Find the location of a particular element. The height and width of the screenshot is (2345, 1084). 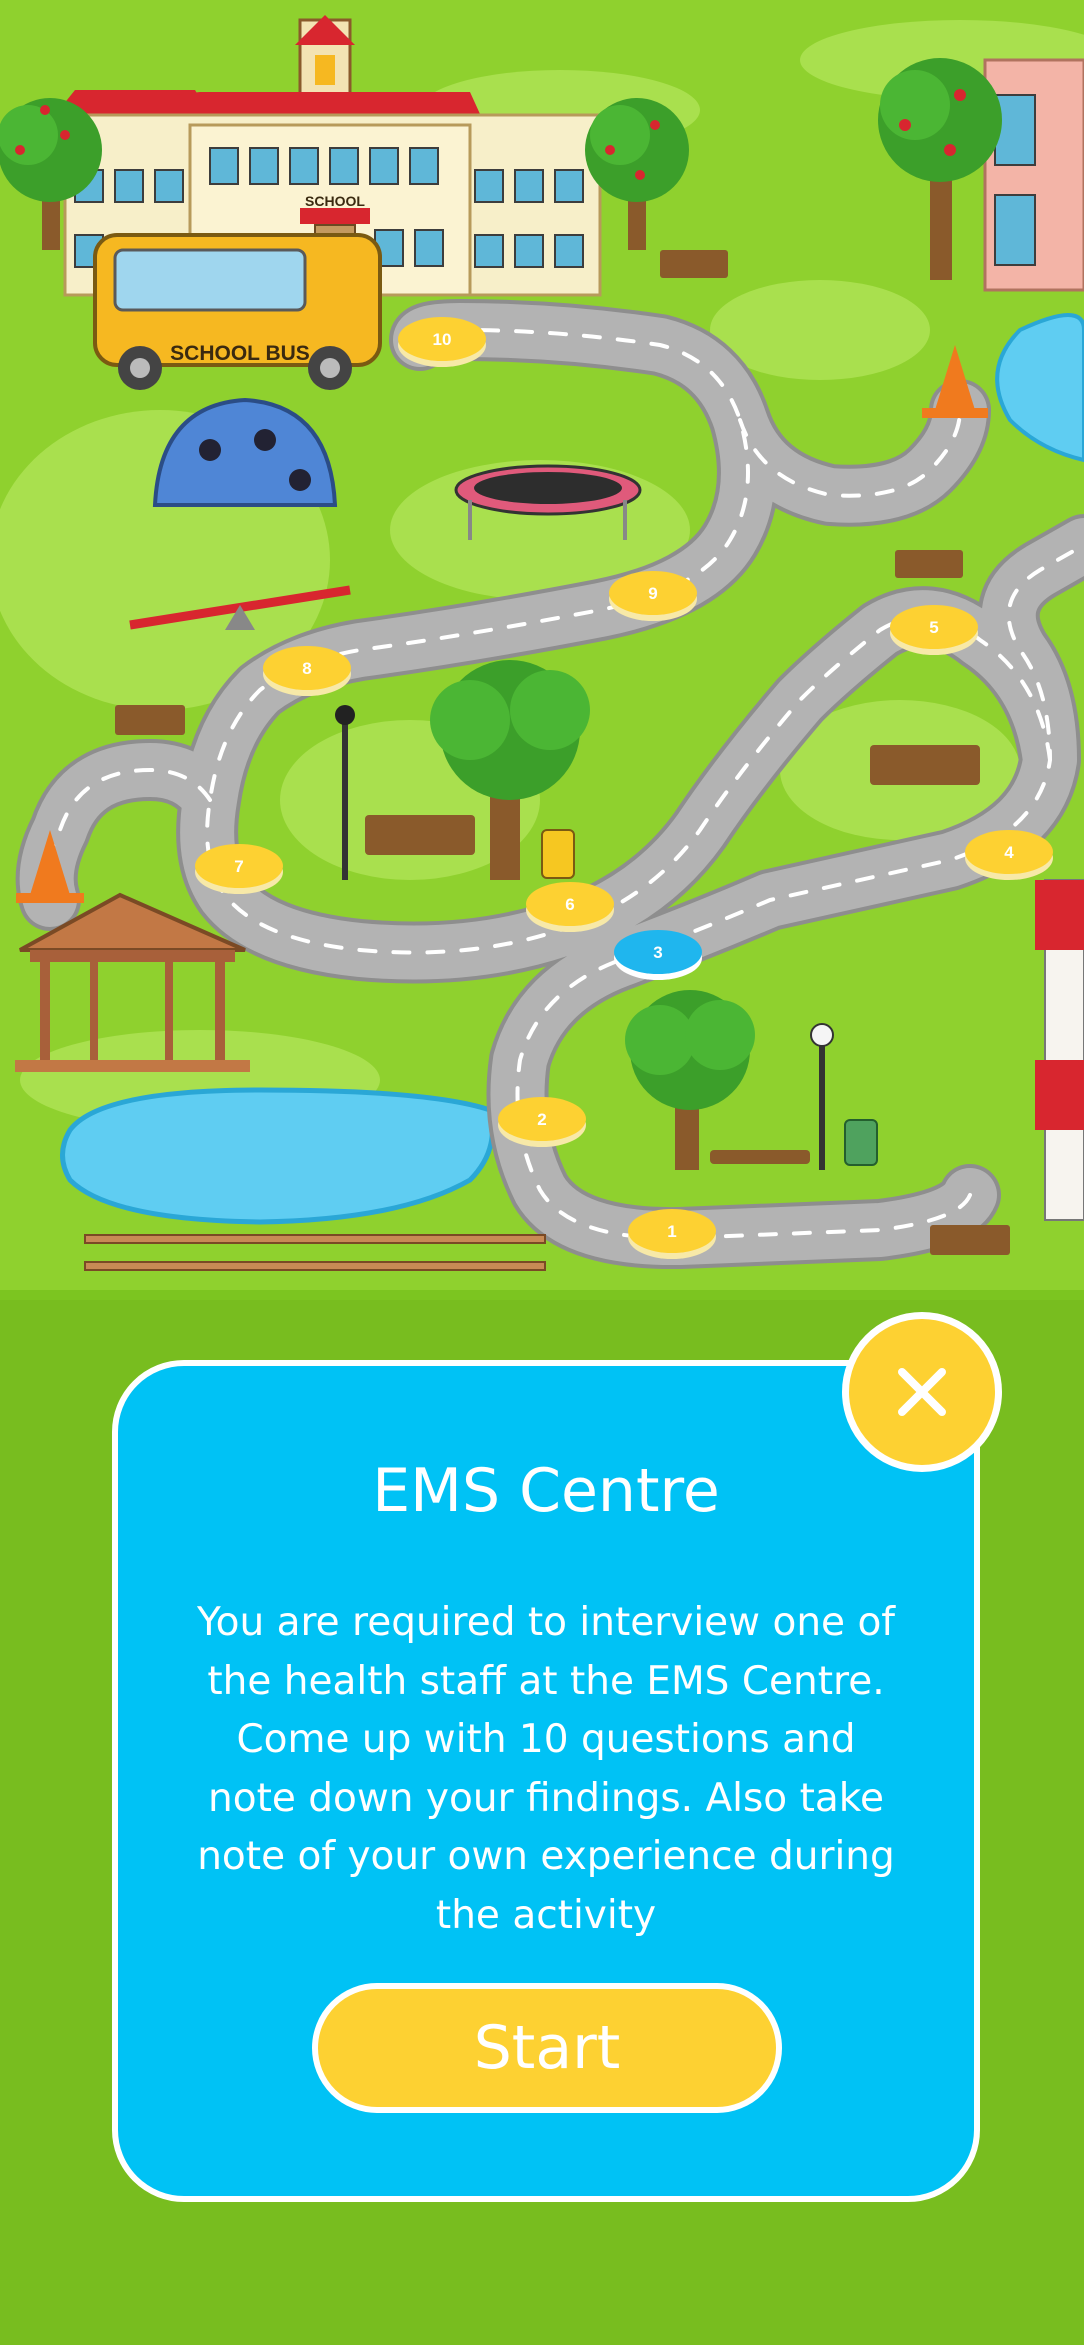

level-marker-7-label: 7 is located at coordinates (238, 866).